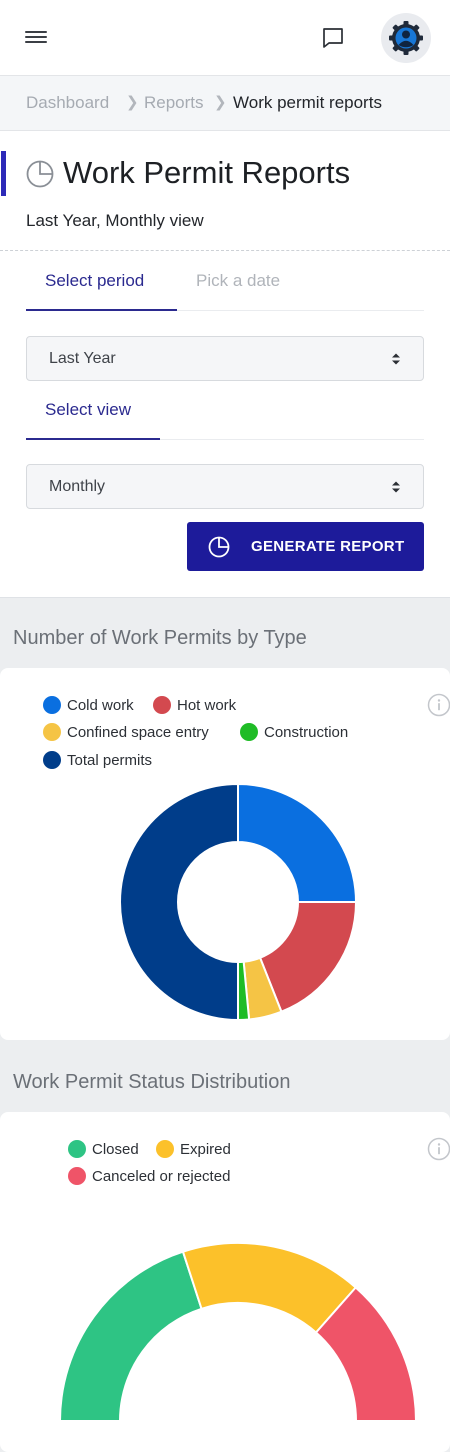  I want to click on chat-bubble-icon, so click(333, 38).